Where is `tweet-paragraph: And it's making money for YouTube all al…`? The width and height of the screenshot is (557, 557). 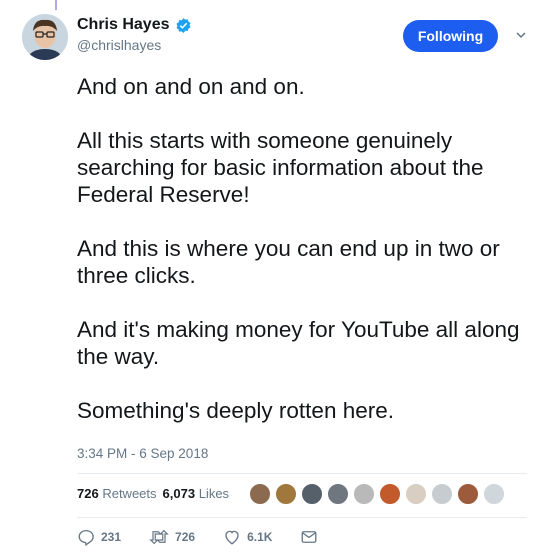
tweet-paragraph: And it's making money for YouTube all al… is located at coordinates (298, 343).